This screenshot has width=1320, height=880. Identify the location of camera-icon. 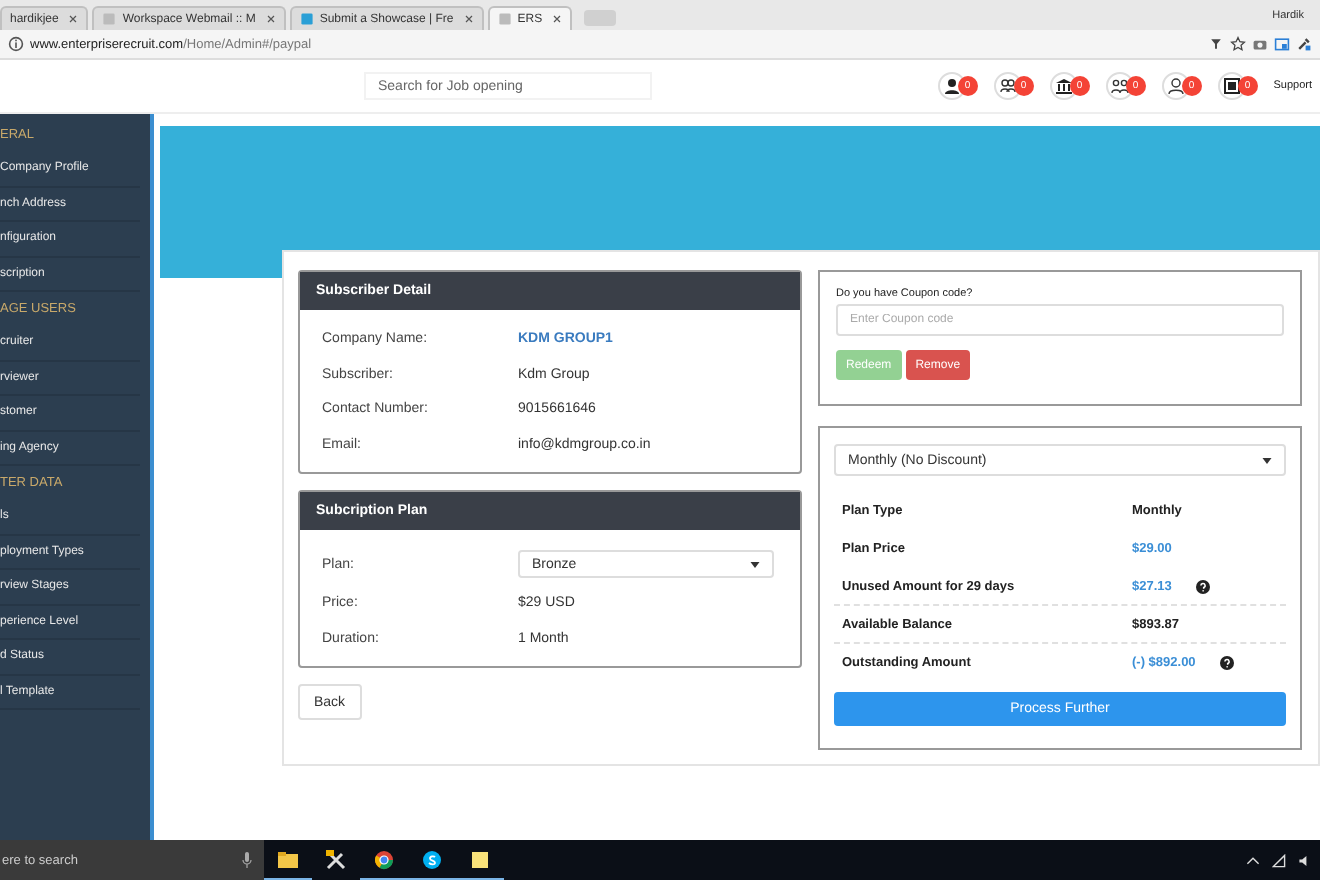
(1260, 44).